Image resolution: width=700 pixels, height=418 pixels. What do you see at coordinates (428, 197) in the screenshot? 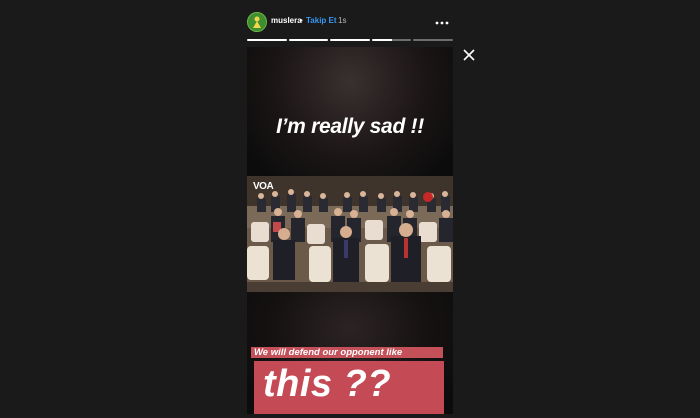
I see `record-indicator-icon` at bounding box center [428, 197].